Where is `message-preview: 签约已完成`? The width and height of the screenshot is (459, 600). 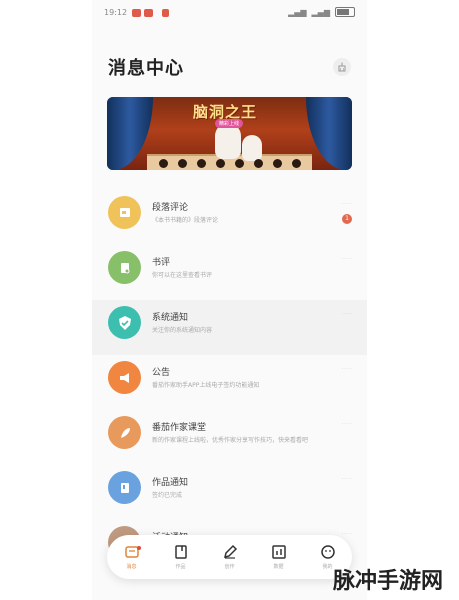 message-preview: 签约已完成 is located at coordinates (167, 495).